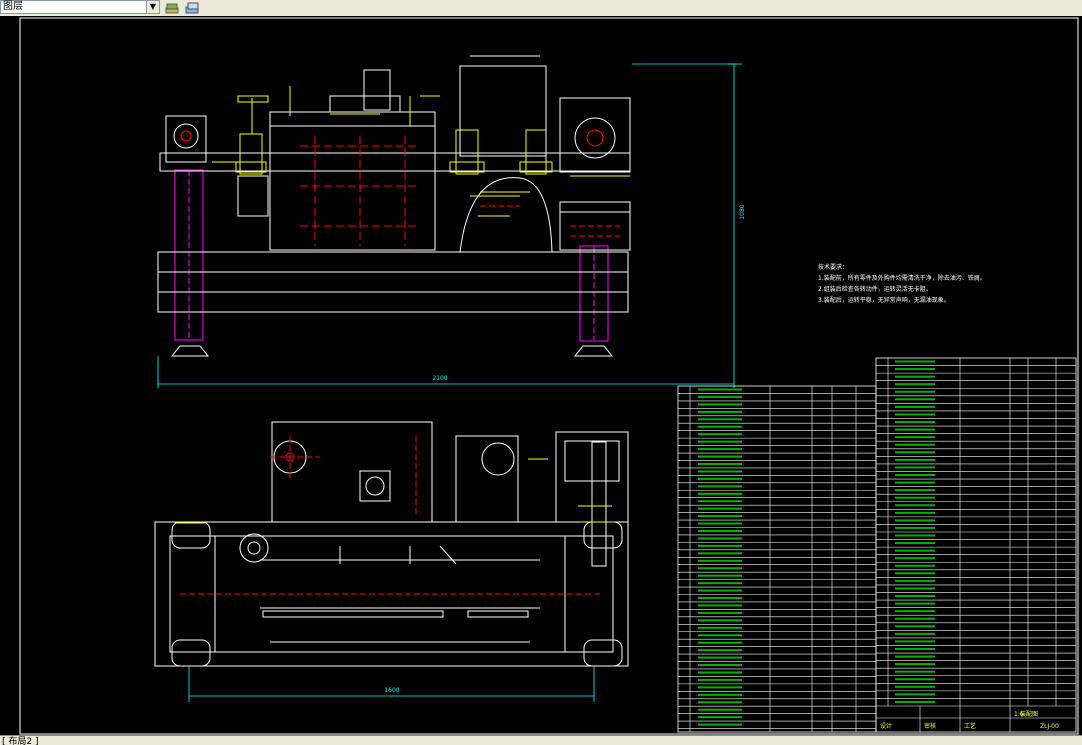  I want to click on dim-width-plan: 1600, so click(391, 690).